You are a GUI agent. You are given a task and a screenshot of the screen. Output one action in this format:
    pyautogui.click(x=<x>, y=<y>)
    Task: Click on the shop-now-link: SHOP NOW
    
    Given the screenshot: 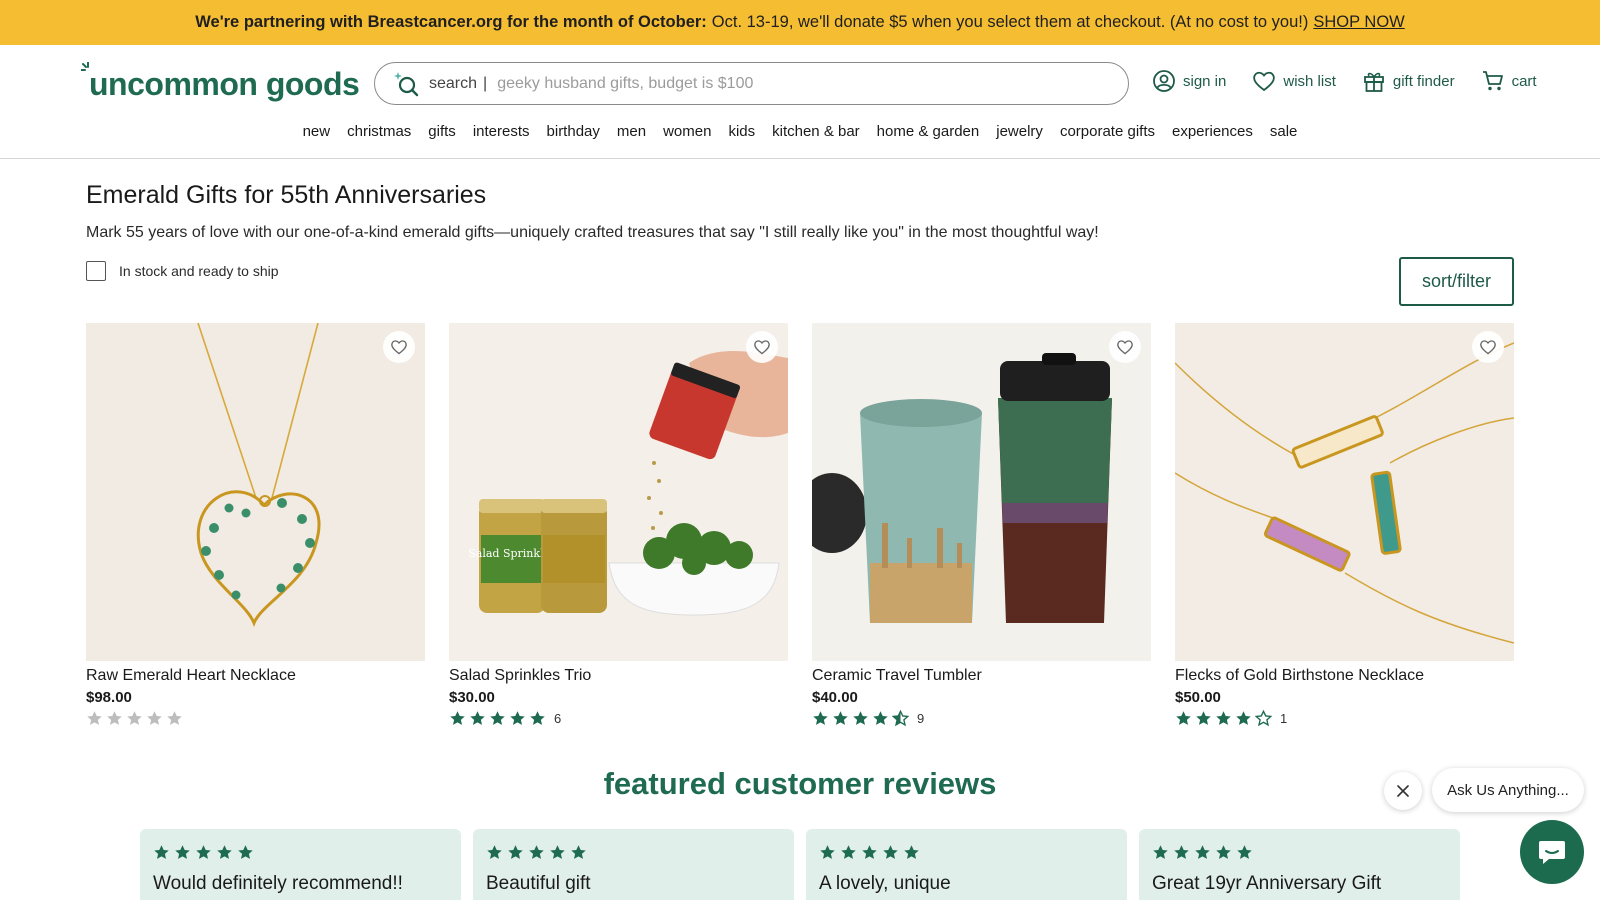 What is the action you would take?
    pyautogui.click(x=1358, y=22)
    